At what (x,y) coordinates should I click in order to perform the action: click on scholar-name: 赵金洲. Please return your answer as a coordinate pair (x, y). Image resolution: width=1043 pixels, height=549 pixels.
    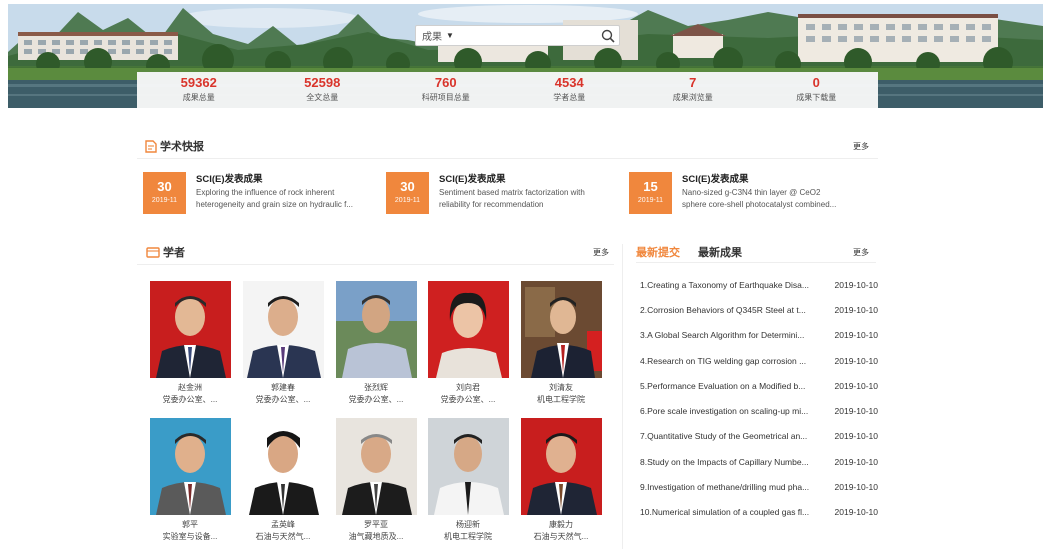
    Looking at the image, I should click on (190, 387).